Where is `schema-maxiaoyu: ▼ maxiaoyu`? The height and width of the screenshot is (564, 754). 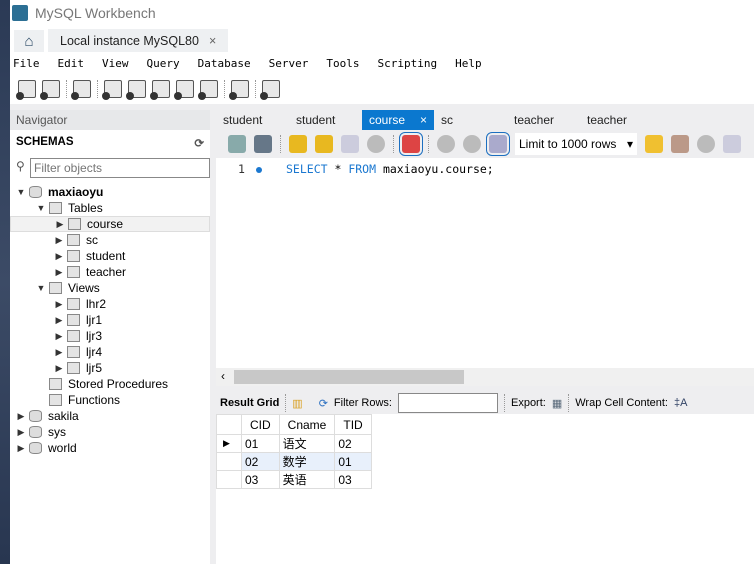 schema-maxiaoyu: ▼ maxiaoyu is located at coordinates (110, 192).